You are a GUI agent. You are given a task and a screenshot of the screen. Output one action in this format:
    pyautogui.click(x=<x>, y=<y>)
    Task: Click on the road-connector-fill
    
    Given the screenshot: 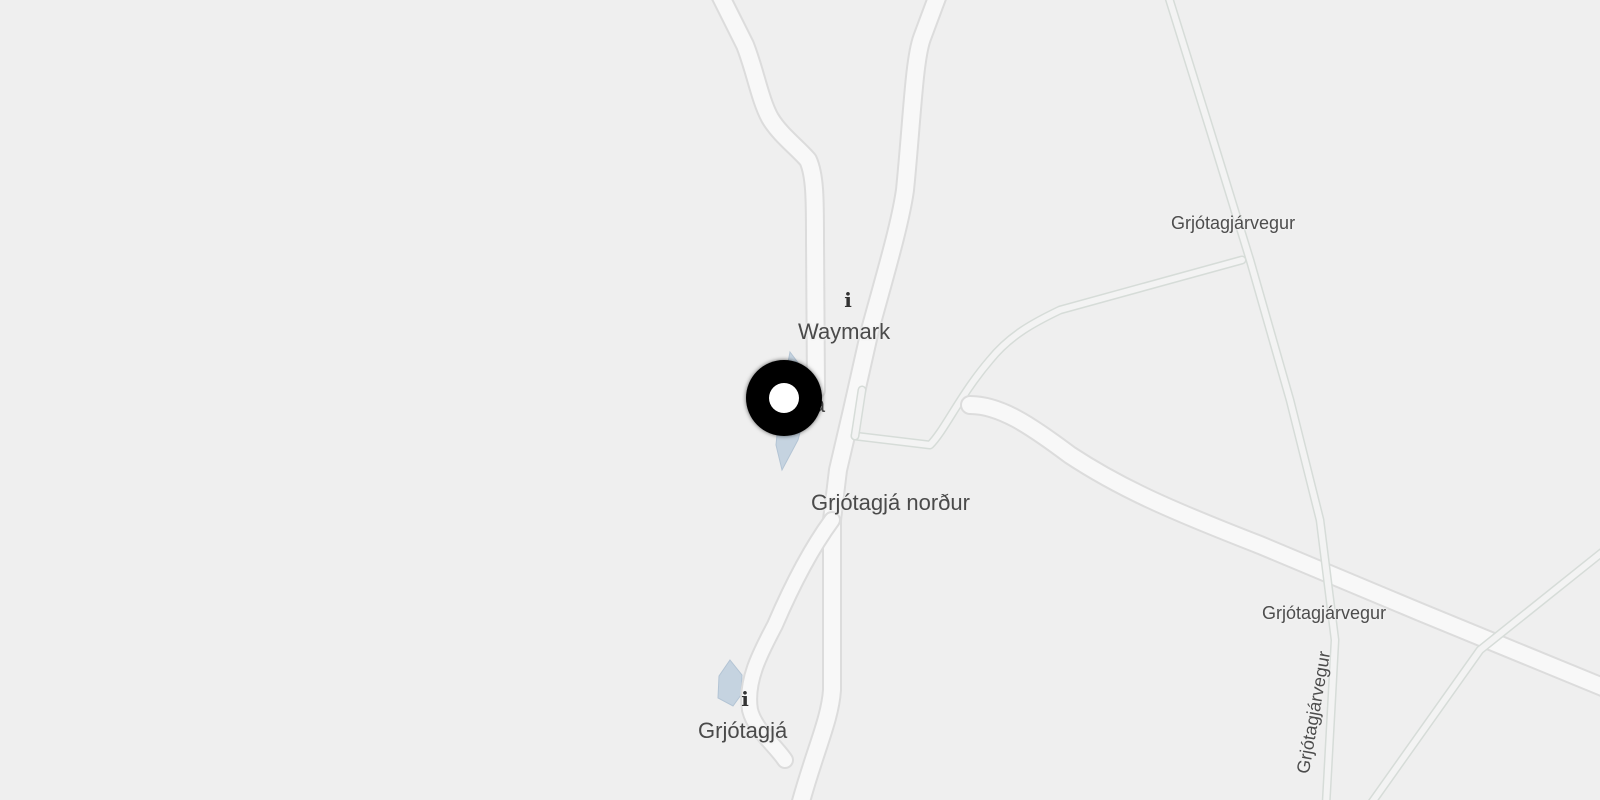 What is the action you would take?
    pyautogui.click(x=1048, y=352)
    